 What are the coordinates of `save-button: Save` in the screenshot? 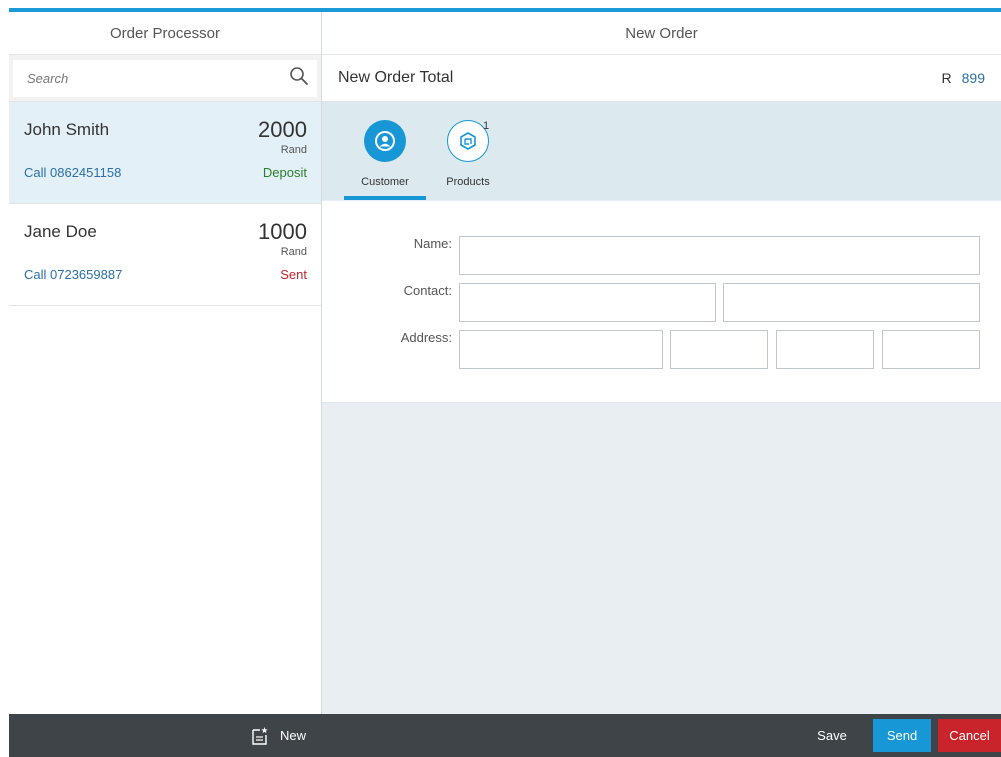 It's located at (832, 735).